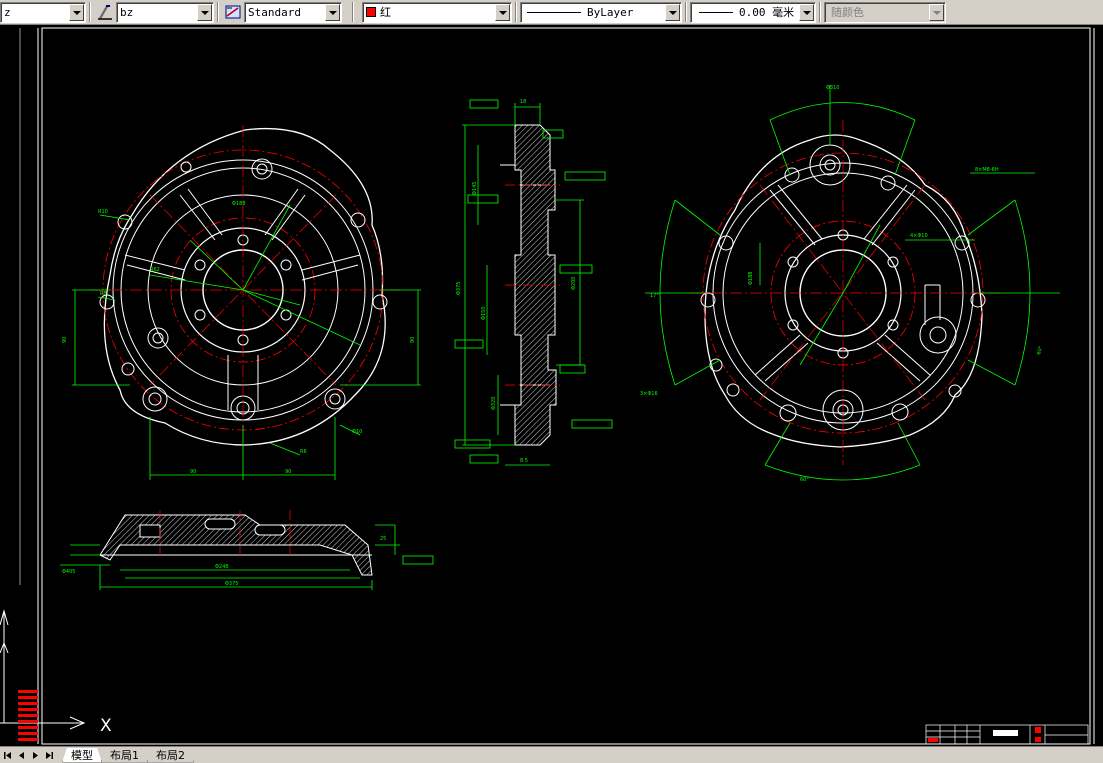 The image size is (1103, 763). What do you see at coordinates (494, 403) in the screenshot?
I see `svg-text: Φ320` at bounding box center [494, 403].